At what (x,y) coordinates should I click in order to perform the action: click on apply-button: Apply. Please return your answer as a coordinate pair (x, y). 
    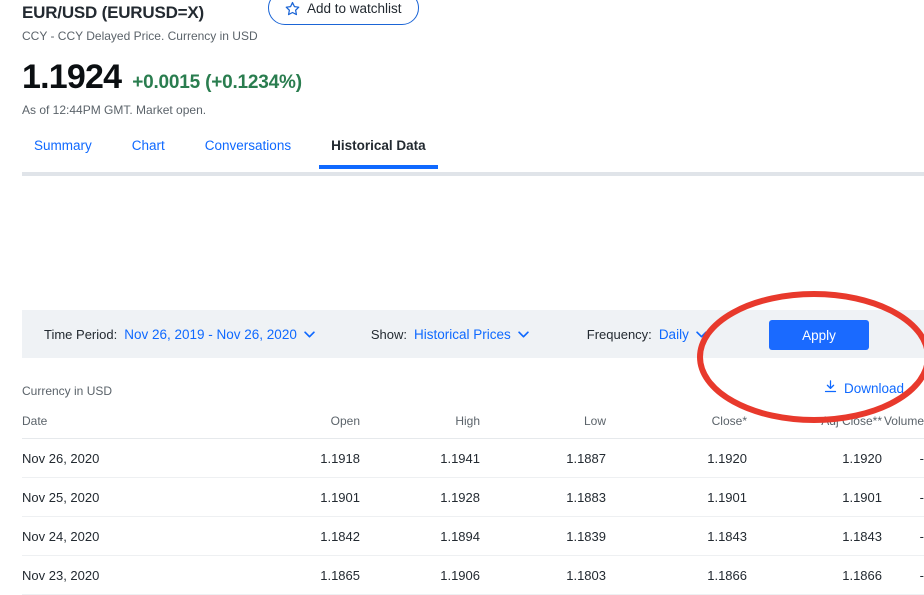
    Looking at the image, I should click on (819, 335).